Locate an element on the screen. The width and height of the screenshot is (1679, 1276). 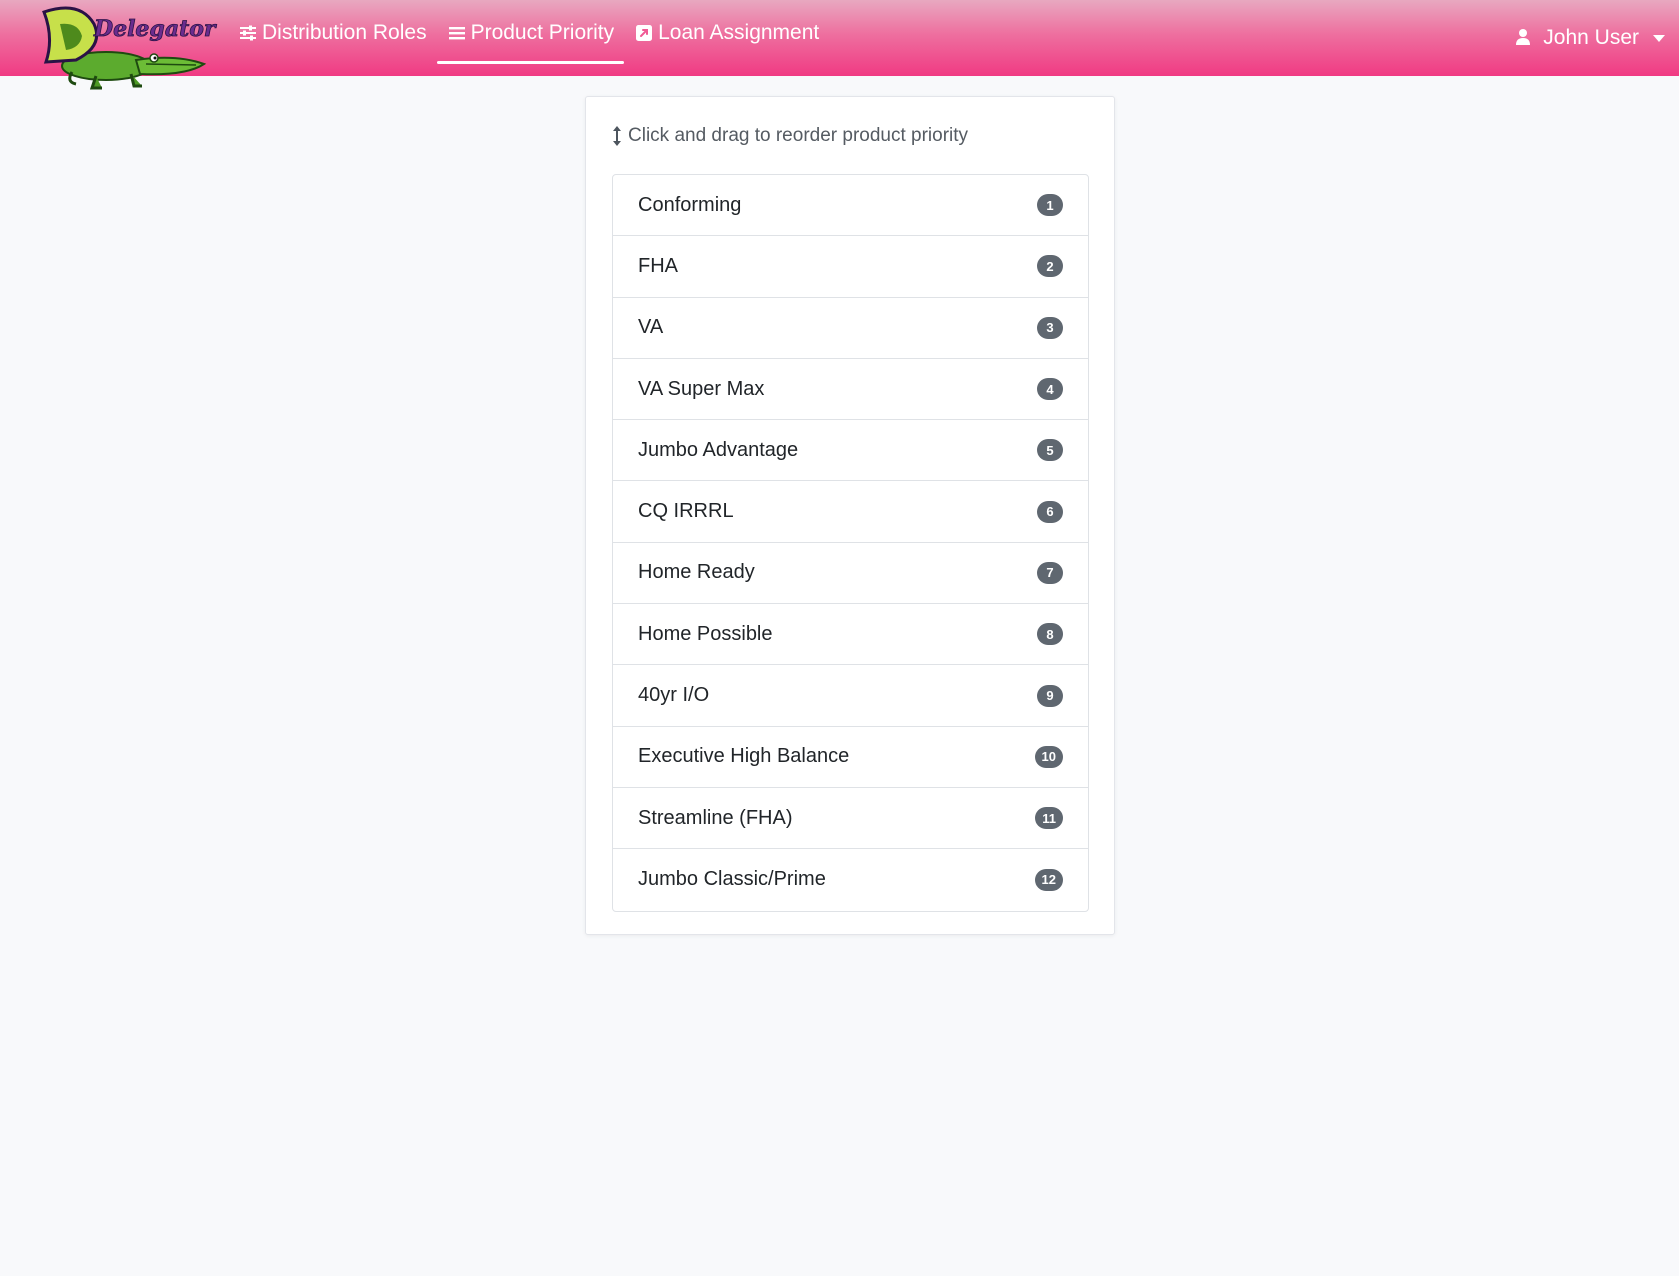
product-name: Jumbo Classic/Prime is located at coordinates (732, 879).